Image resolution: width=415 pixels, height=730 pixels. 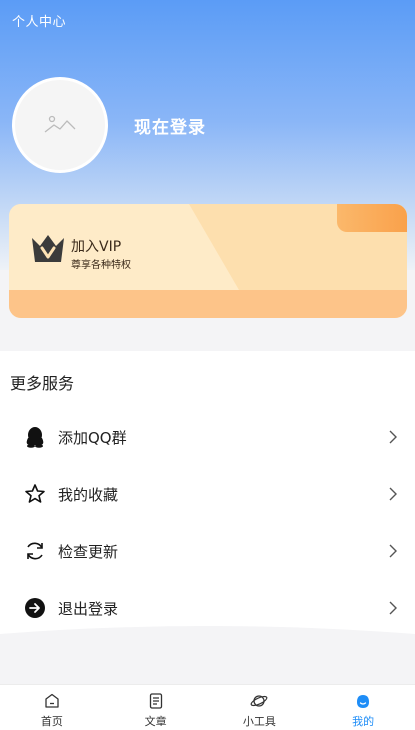 What do you see at coordinates (259, 701) in the screenshot?
I see `planet-icon` at bounding box center [259, 701].